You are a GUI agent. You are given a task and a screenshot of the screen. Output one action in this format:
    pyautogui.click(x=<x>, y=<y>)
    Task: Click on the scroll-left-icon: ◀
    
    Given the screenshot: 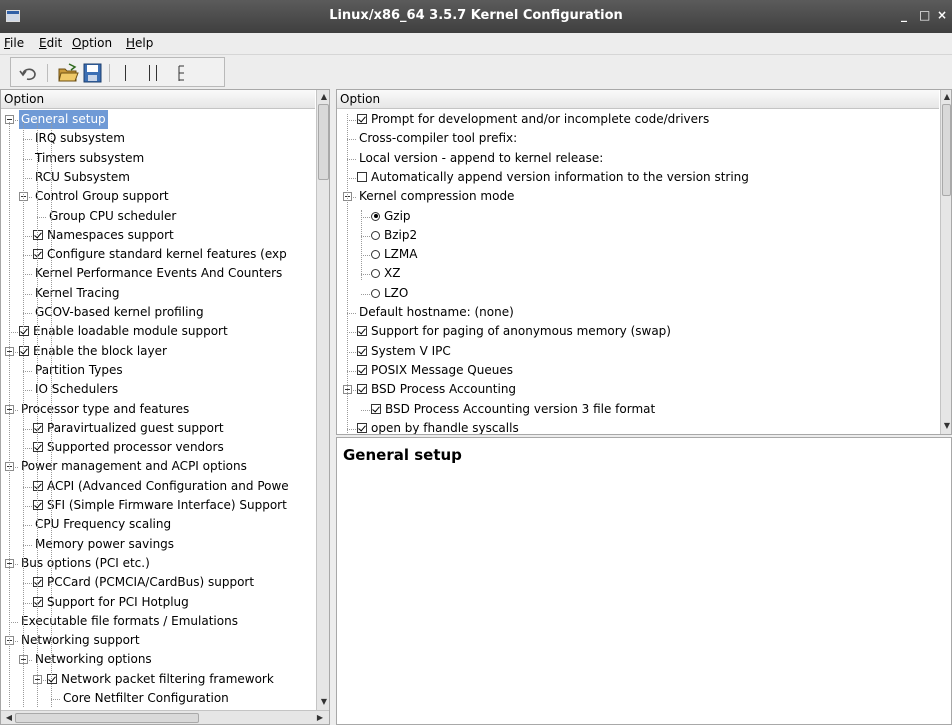 What is the action you would take?
    pyautogui.click(x=9, y=718)
    